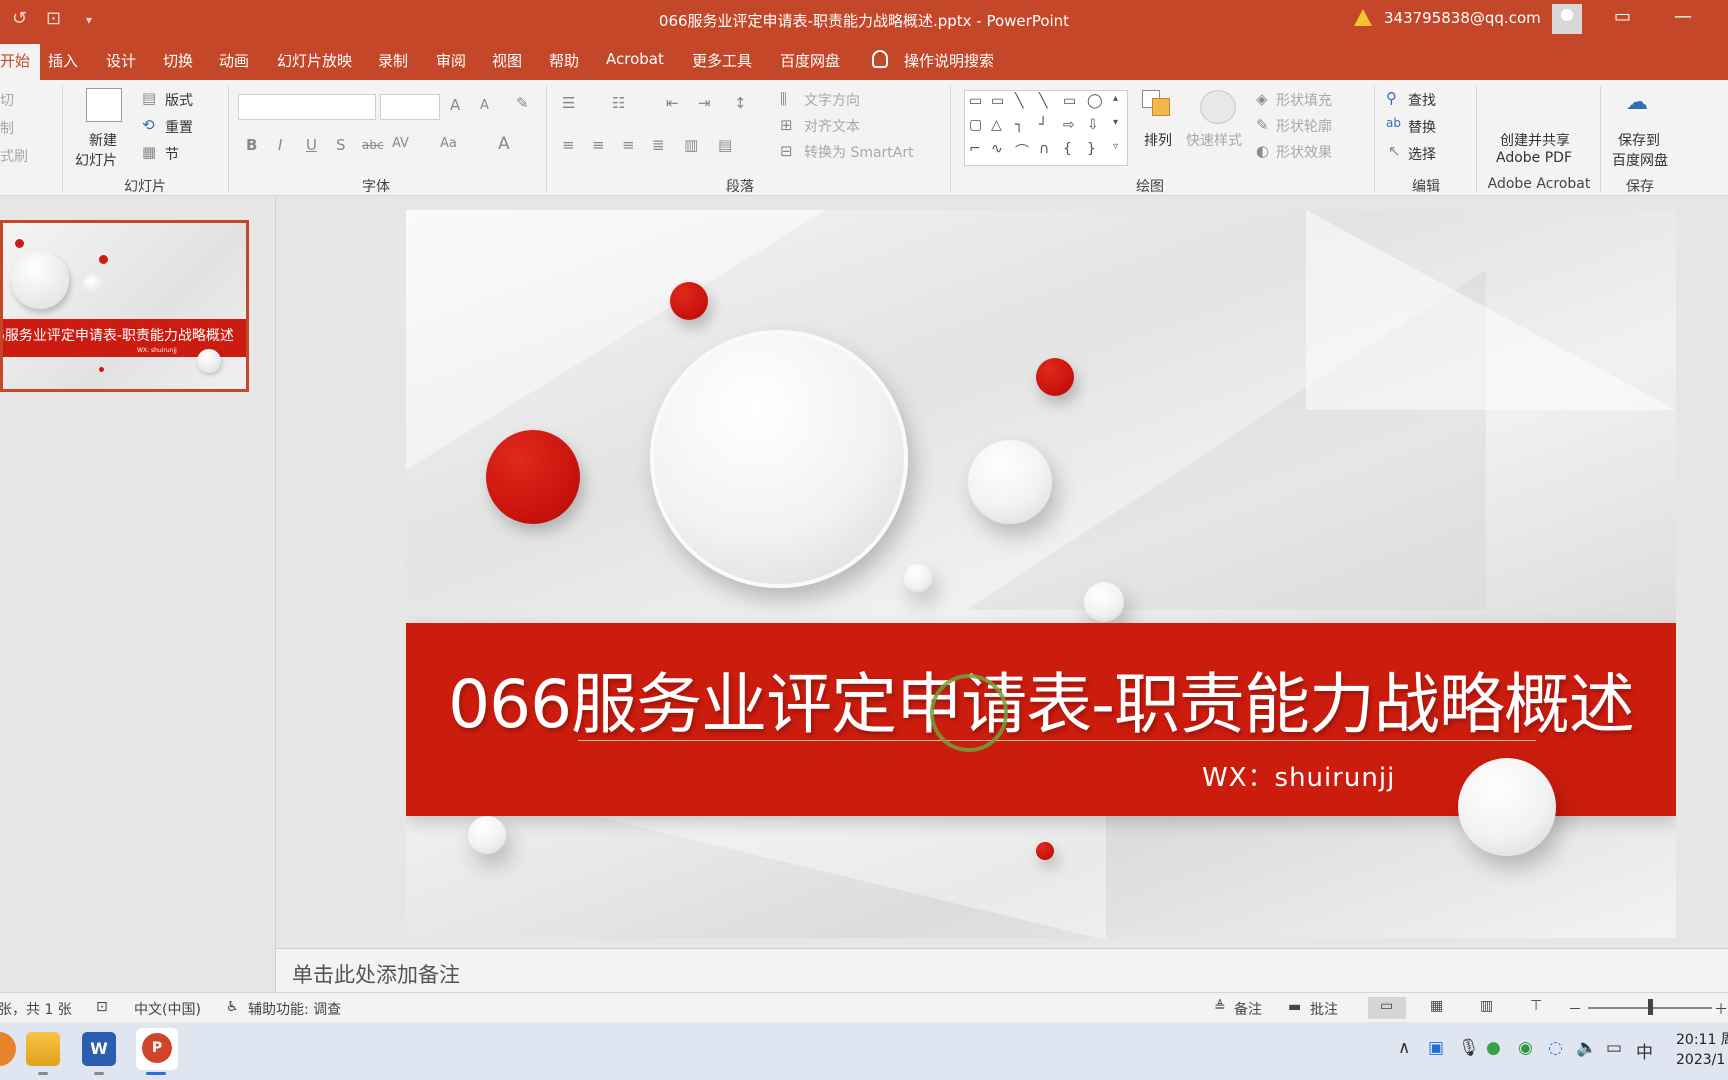 The image size is (1728, 1080). I want to click on arrange-button: 排列, so click(1158, 140).